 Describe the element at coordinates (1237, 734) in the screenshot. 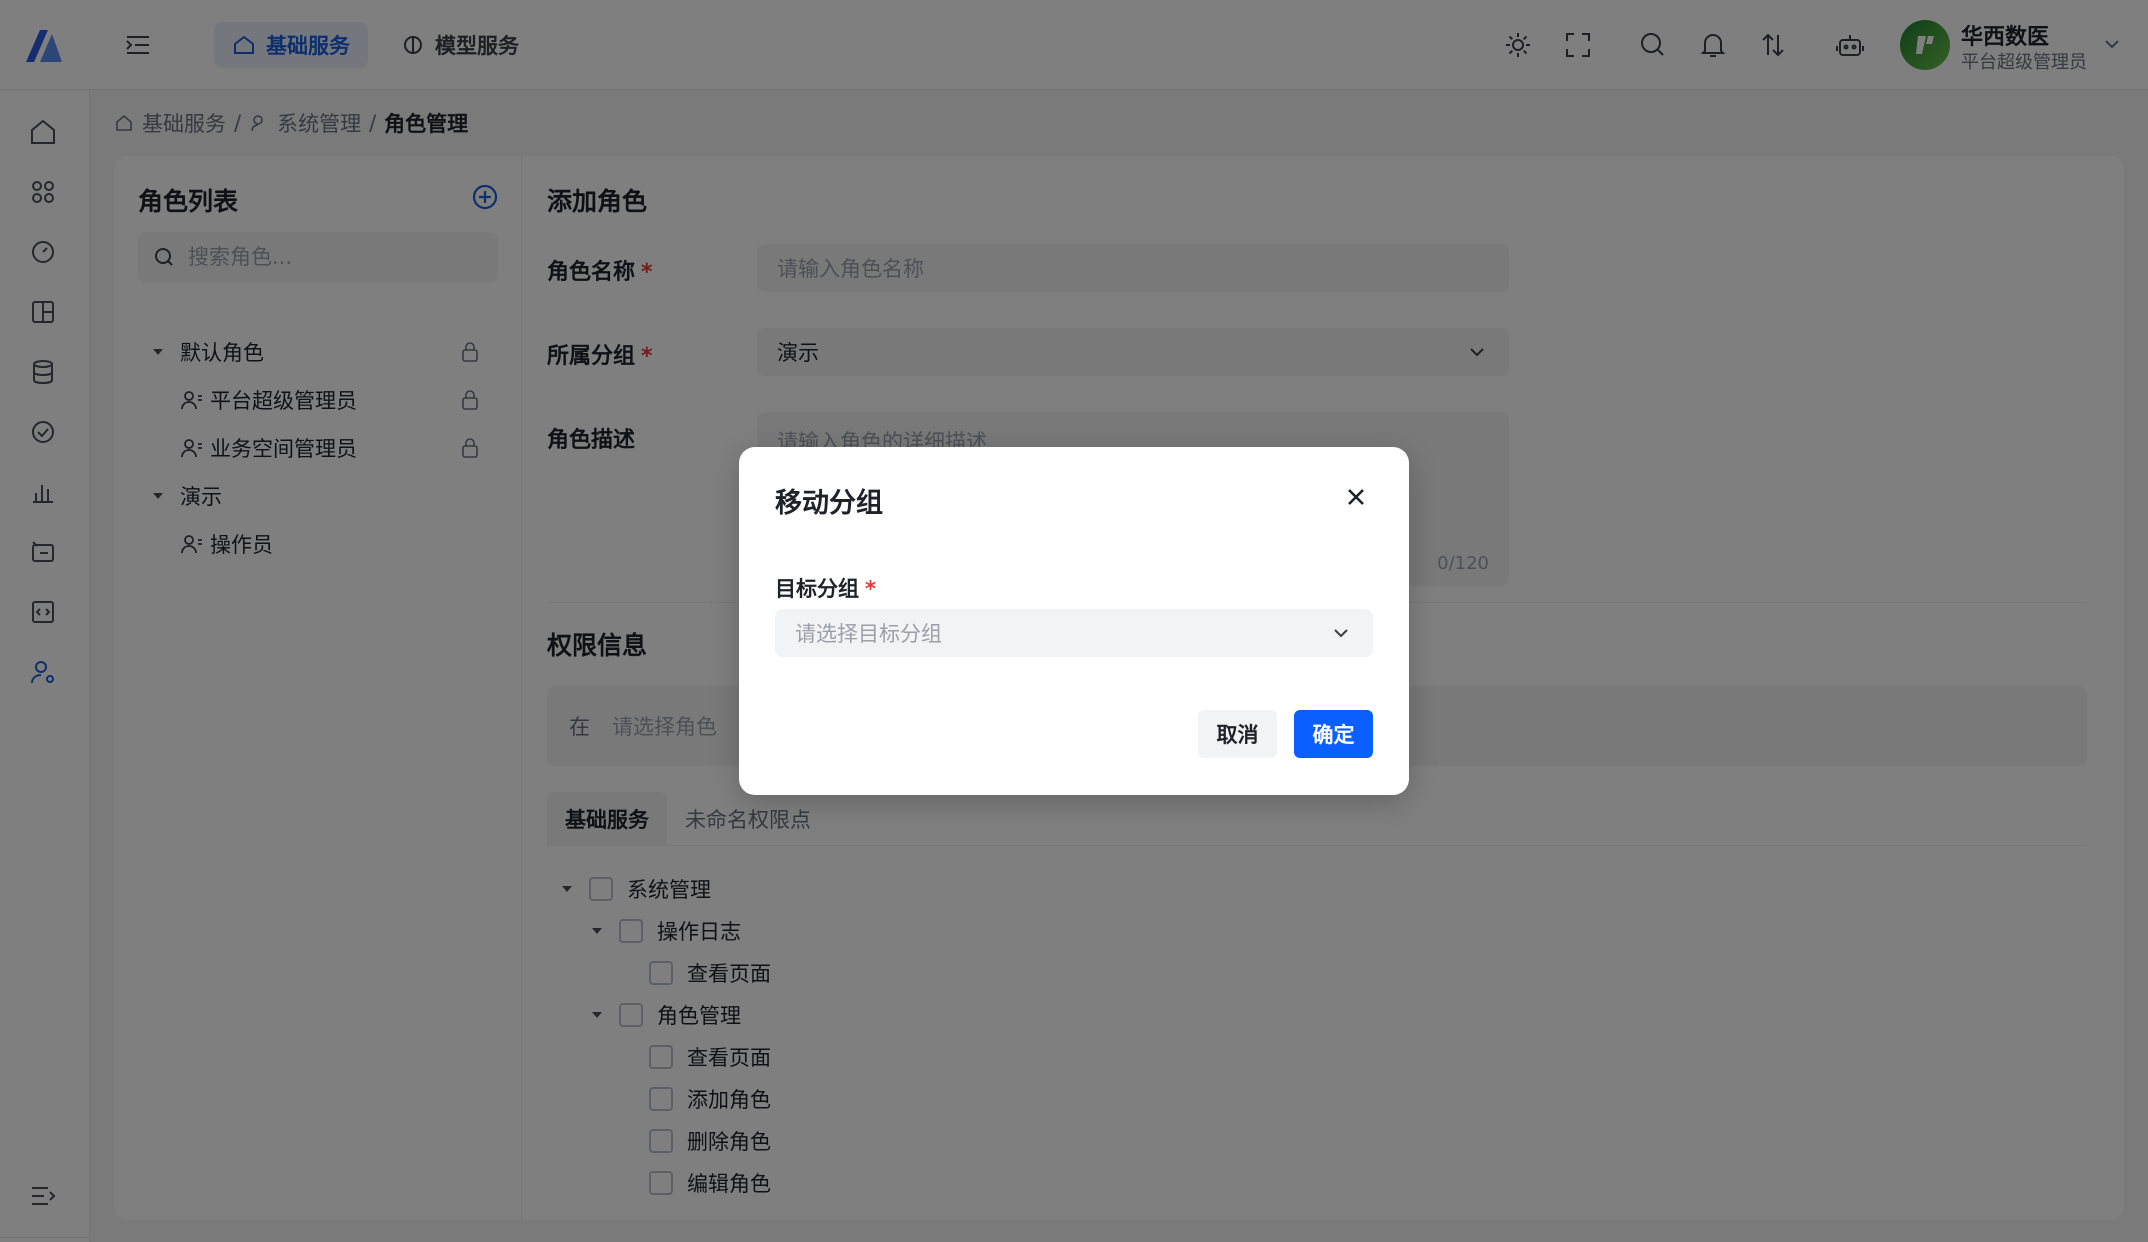

I see `cancel-button: 取消` at that location.